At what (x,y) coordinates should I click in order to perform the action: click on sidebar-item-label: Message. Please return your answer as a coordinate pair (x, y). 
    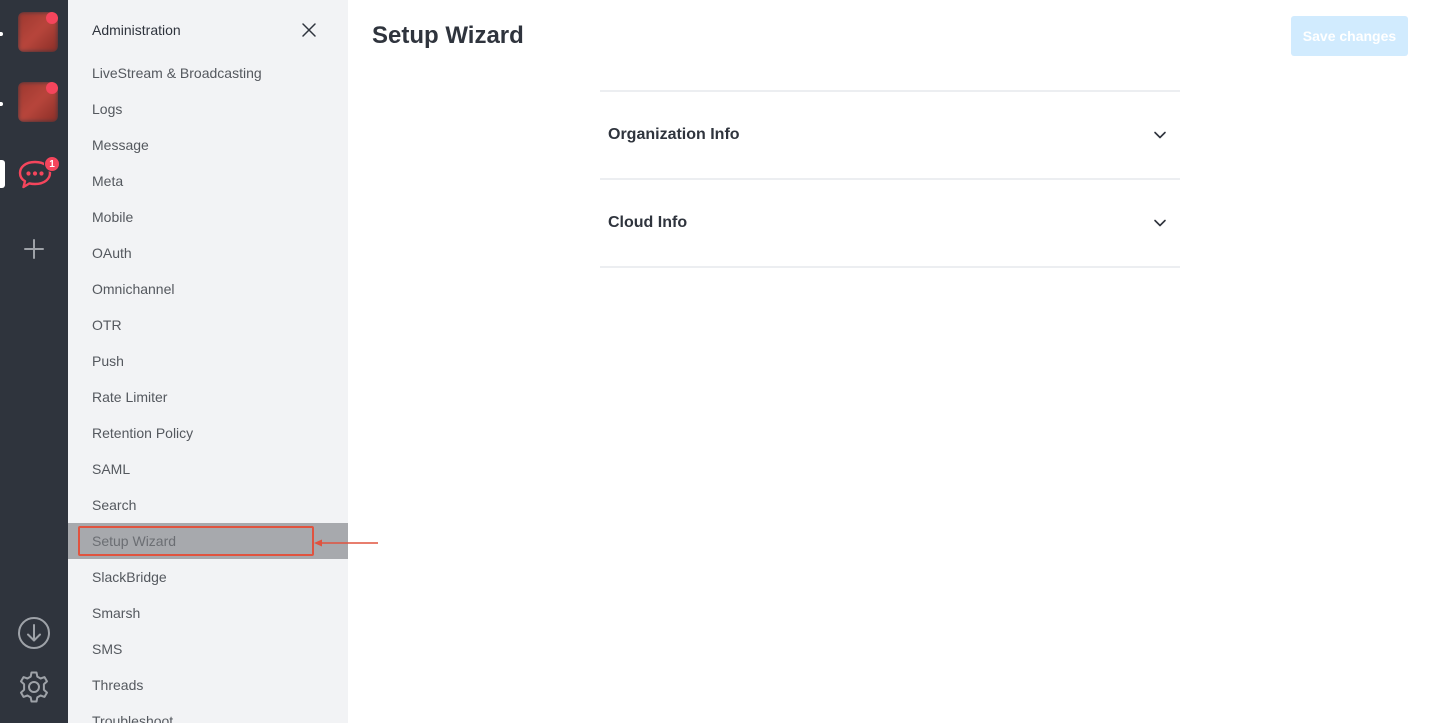
    Looking at the image, I should click on (120, 145).